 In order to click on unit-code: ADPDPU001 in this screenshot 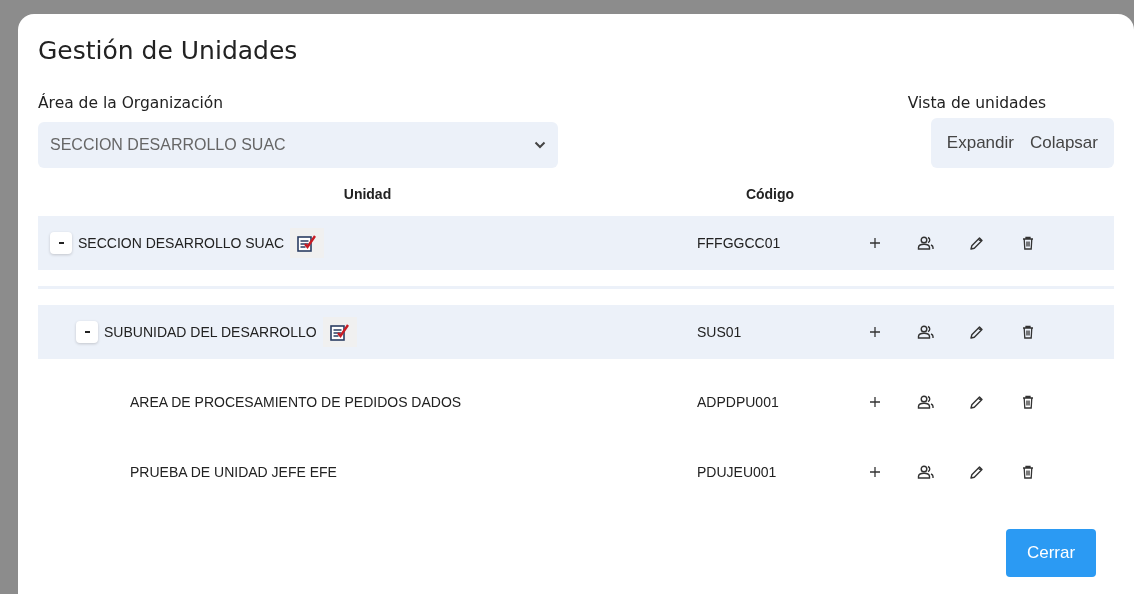, I will do `click(738, 402)`.